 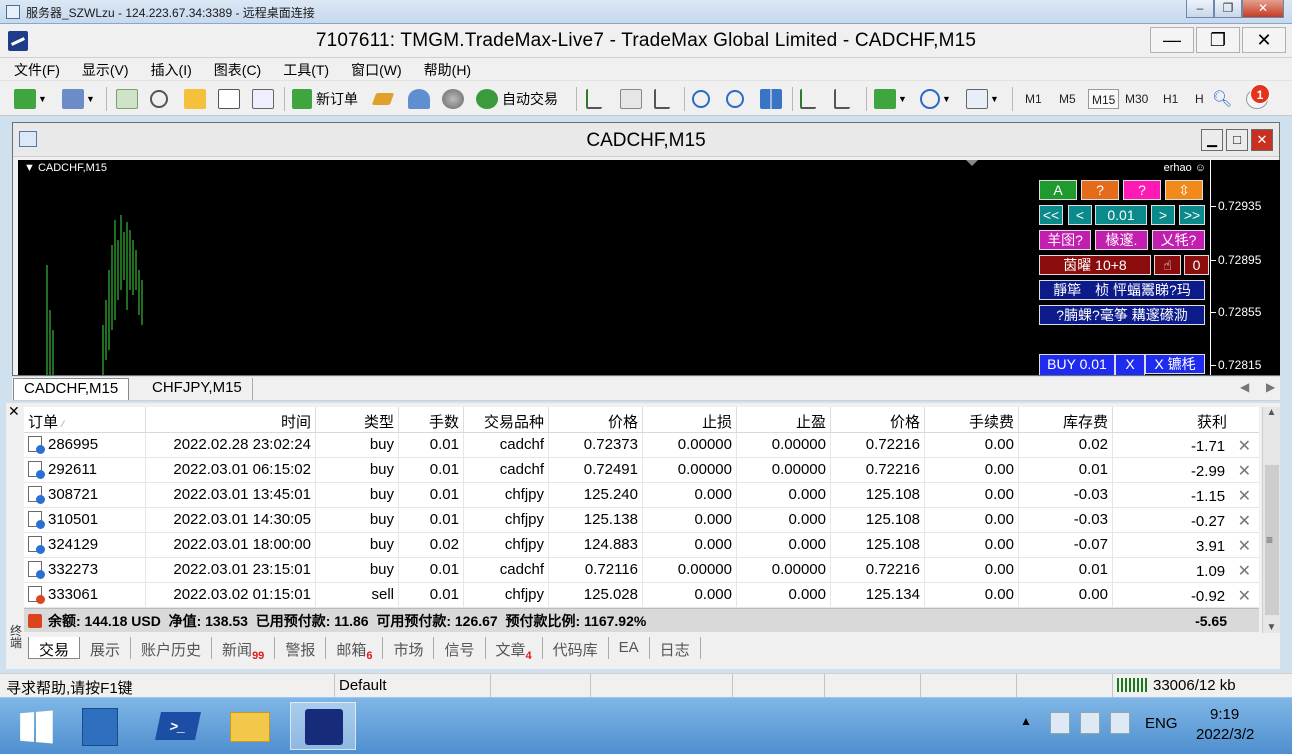 I want to click on experts-button, so click(x=419, y=99).